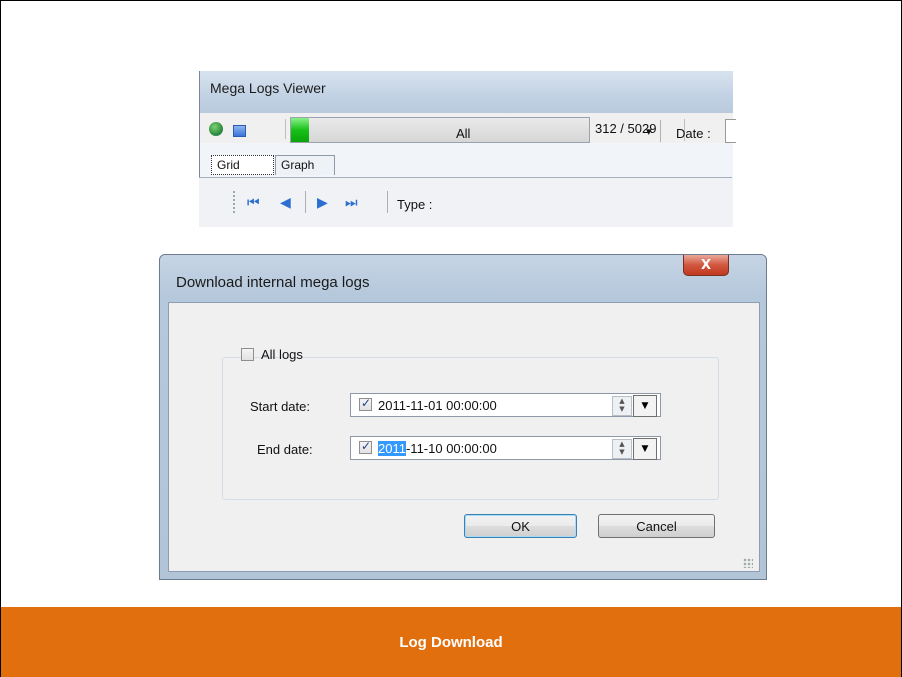 The image size is (902, 677). Describe the element at coordinates (505, 405) in the screenshot. I see `start-date-picker: 2011-11-01 00:00:00 ▲▼ ▼` at that location.